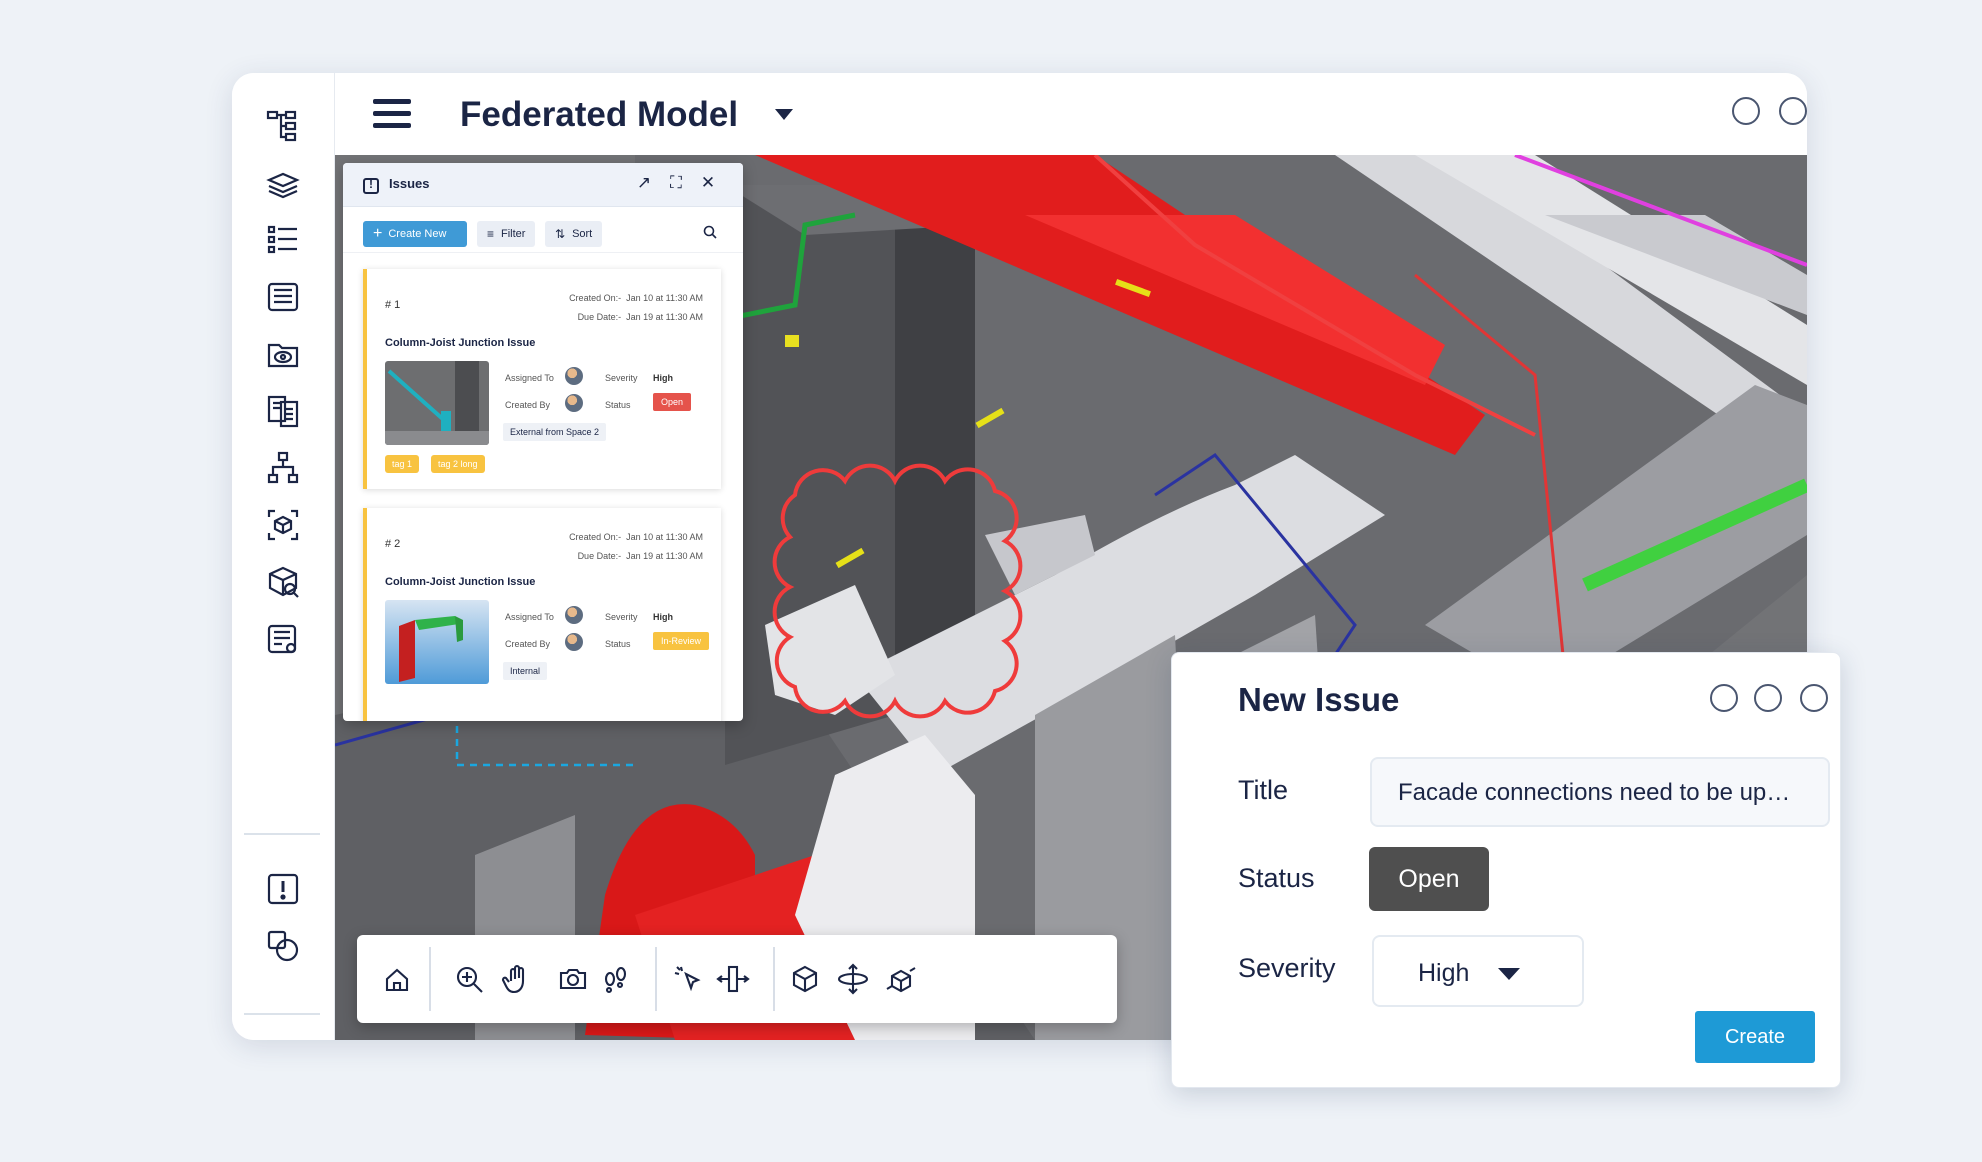  What do you see at coordinates (1478, 971) in the screenshot?
I see `severity-select: High` at bounding box center [1478, 971].